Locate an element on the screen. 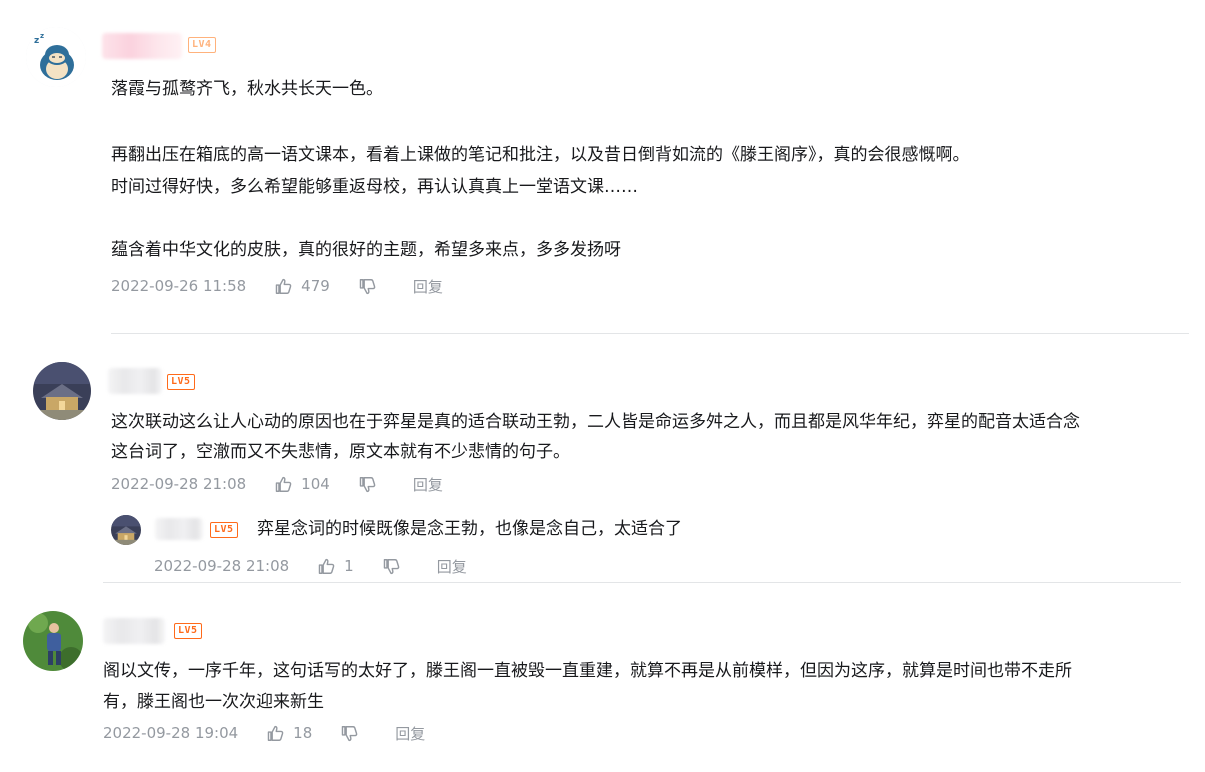 The width and height of the screenshot is (1205, 772). like-button: 1 is located at coordinates (335, 566).